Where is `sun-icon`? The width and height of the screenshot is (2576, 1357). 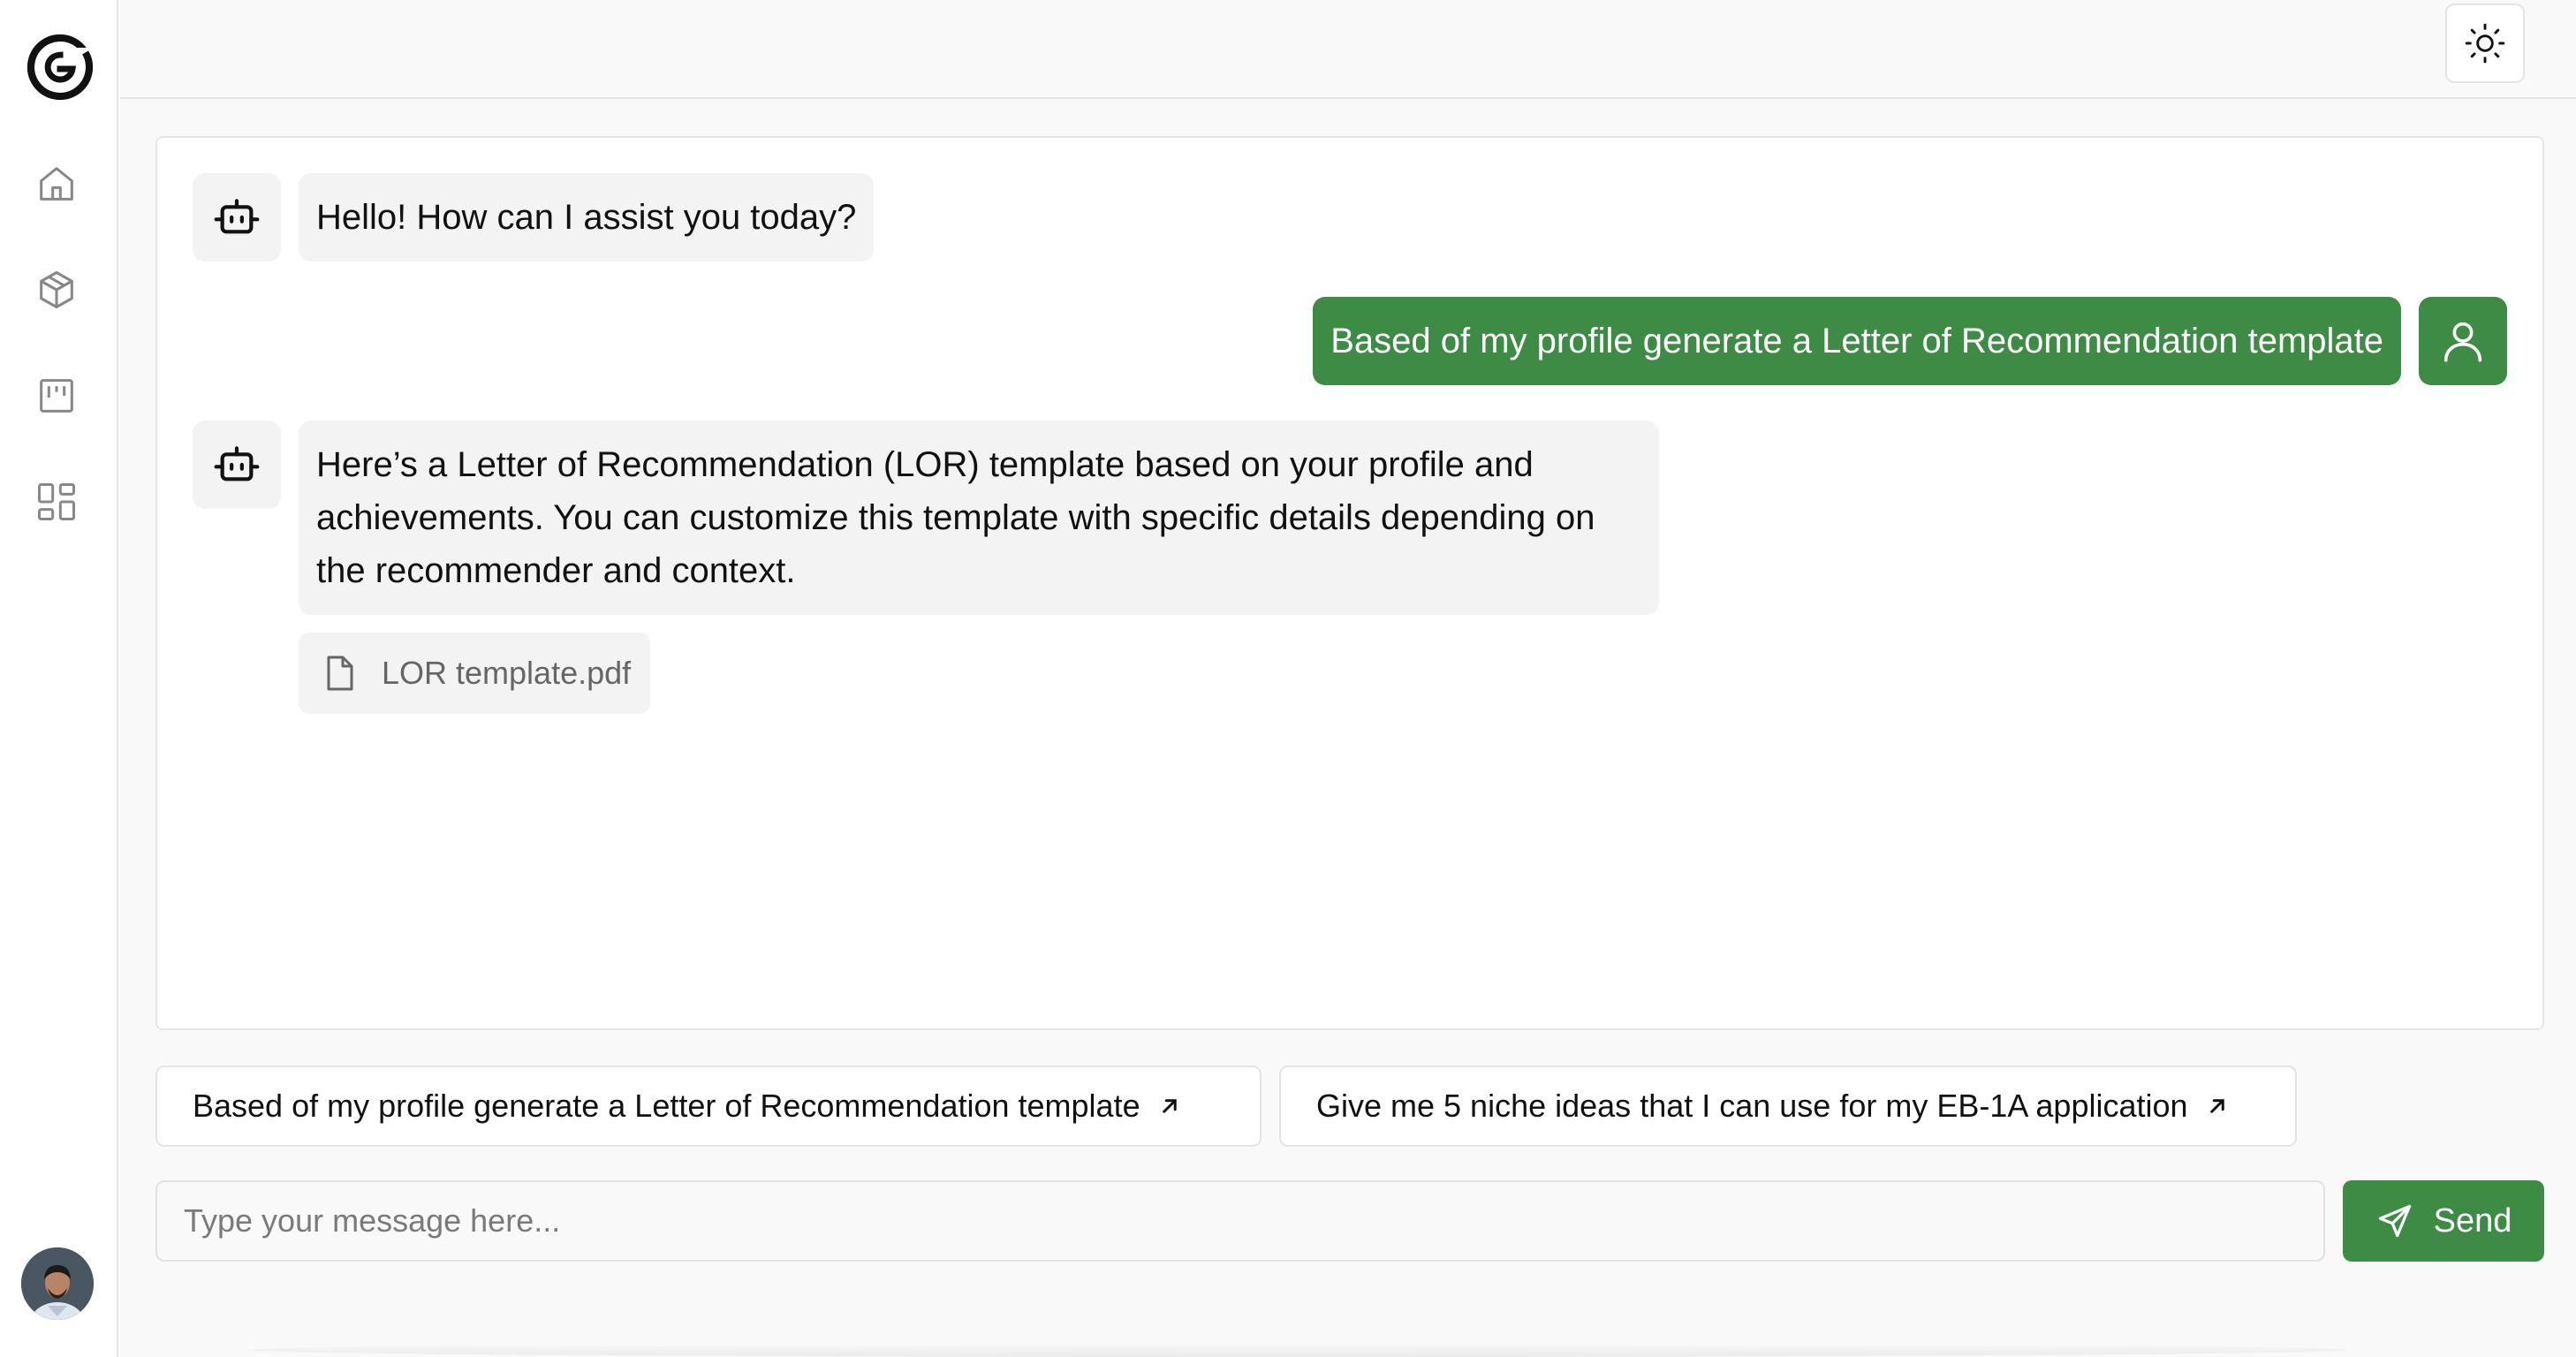
sun-icon is located at coordinates (2485, 43).